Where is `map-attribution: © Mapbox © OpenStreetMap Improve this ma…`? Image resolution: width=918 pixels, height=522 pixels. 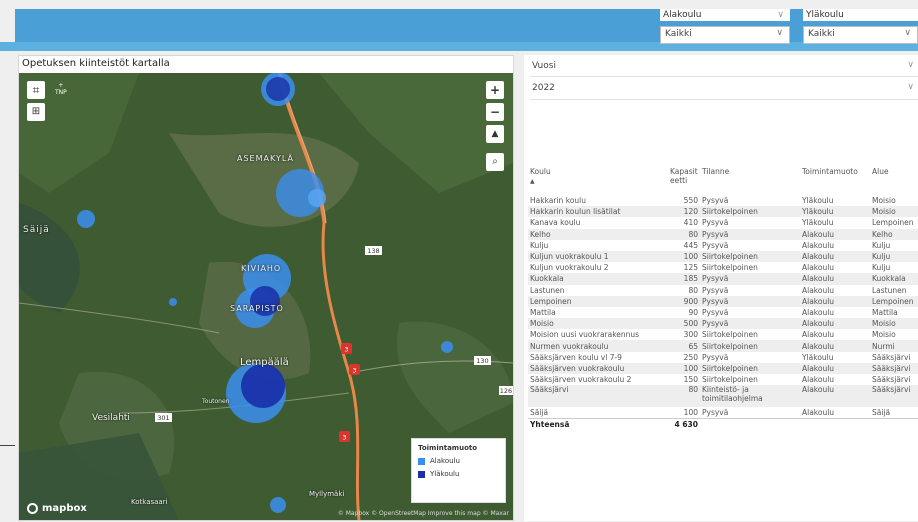
map-attribution: © Mapbox © OpenStreetMap Improve this ma… is located at coordinates (423, 513).